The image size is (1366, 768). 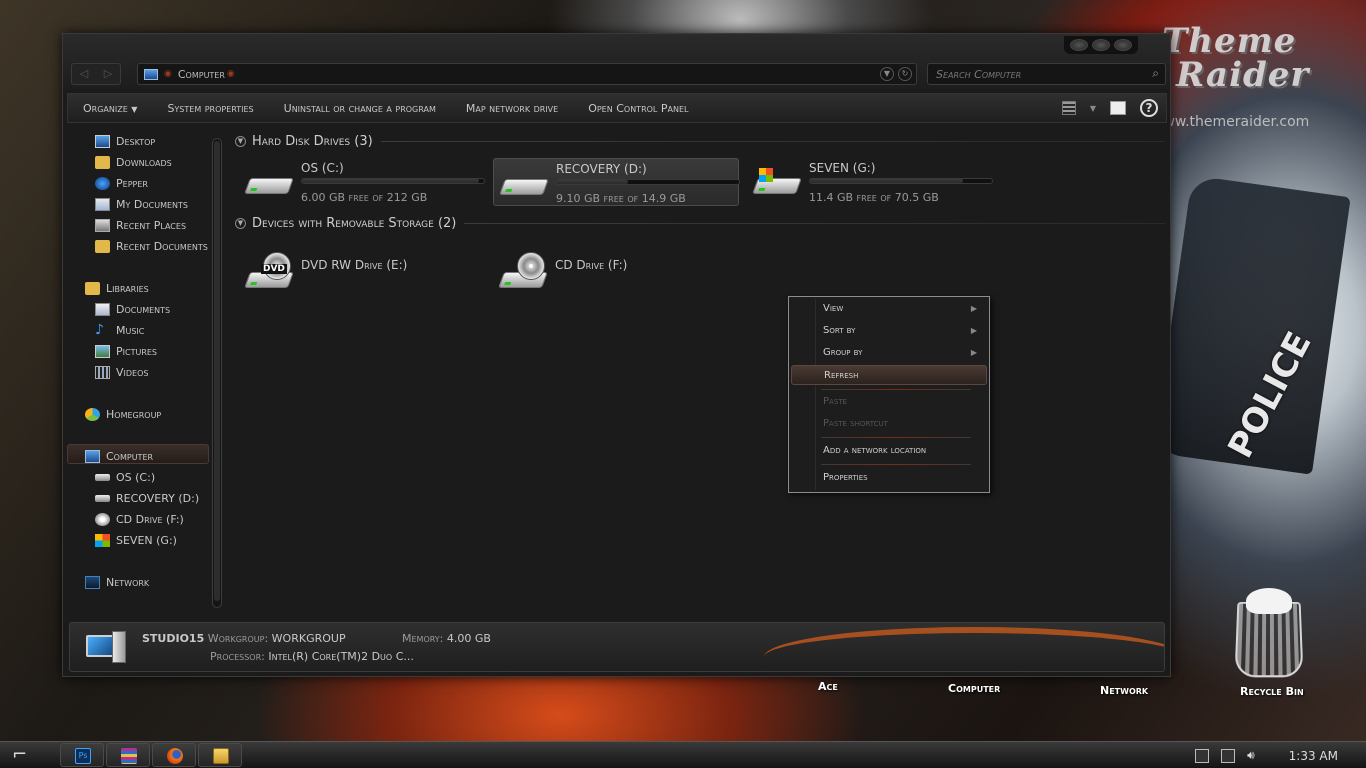 I want to click on menu-item-add-network-location: Add a network location, so click(x=889, y=451).